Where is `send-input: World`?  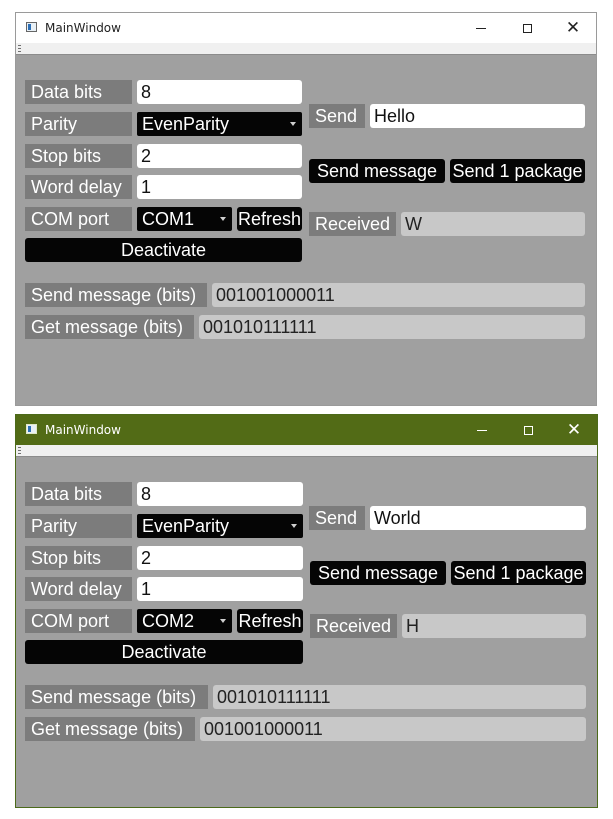 send-input: World is located at coordinates (478, 518).